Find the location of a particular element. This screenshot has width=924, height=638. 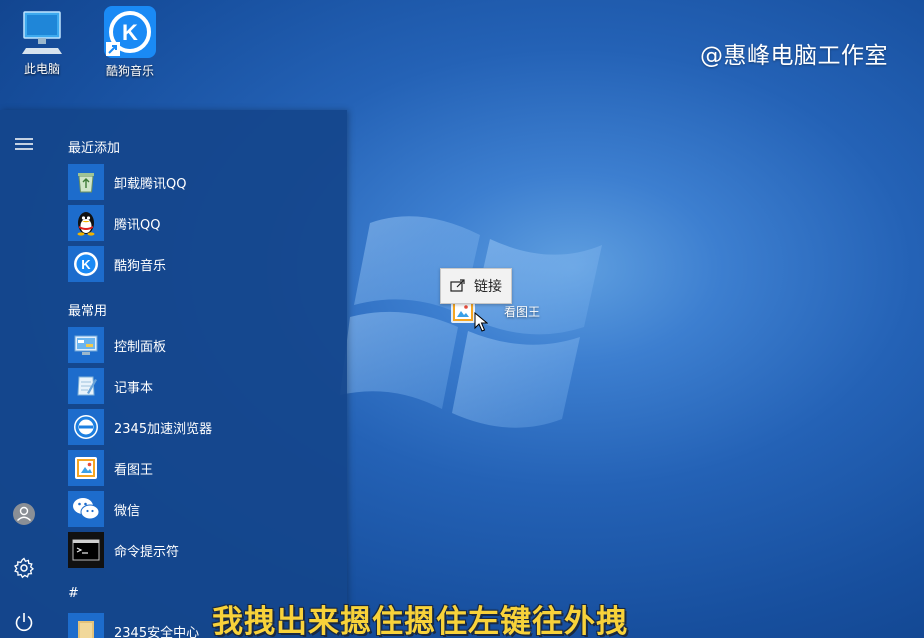

watermark: @惠峰电脑工作室 is located at coordinates (794, 56).